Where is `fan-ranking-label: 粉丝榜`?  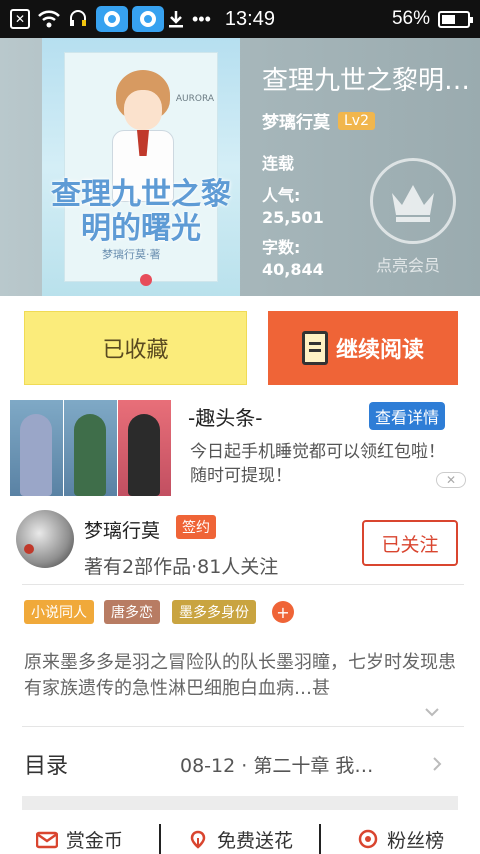
fan-ranking-label: 粉丝榜 is located at coordinates (416, 840).